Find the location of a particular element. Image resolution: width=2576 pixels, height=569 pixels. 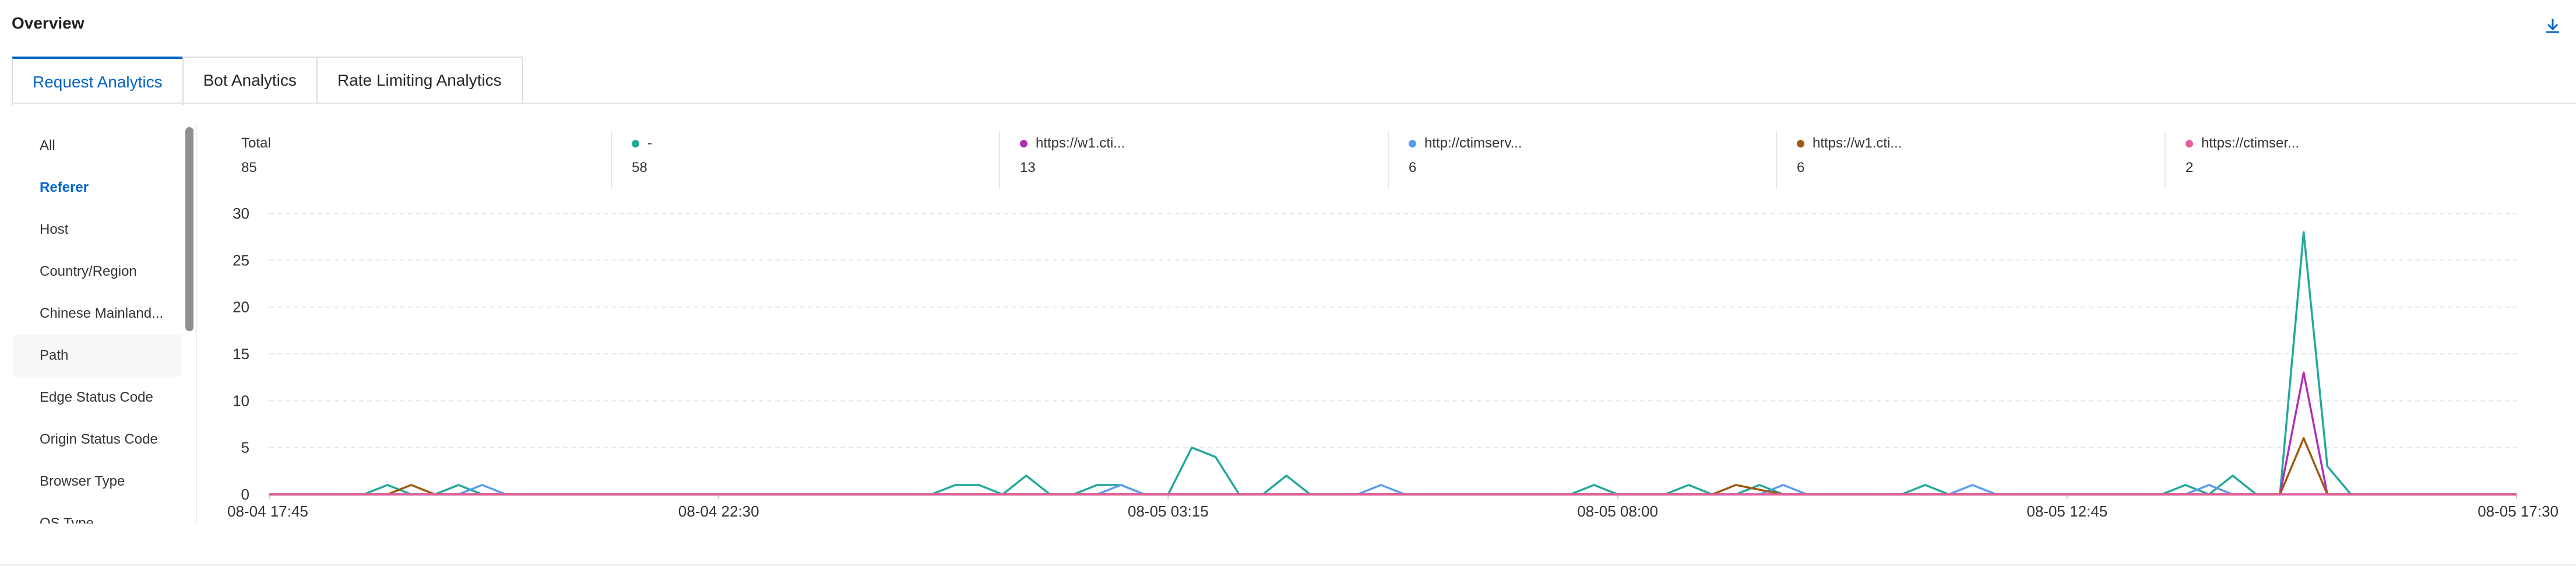

x-tick-label: 08-04 17:45 is located at coordinates (267, 511).